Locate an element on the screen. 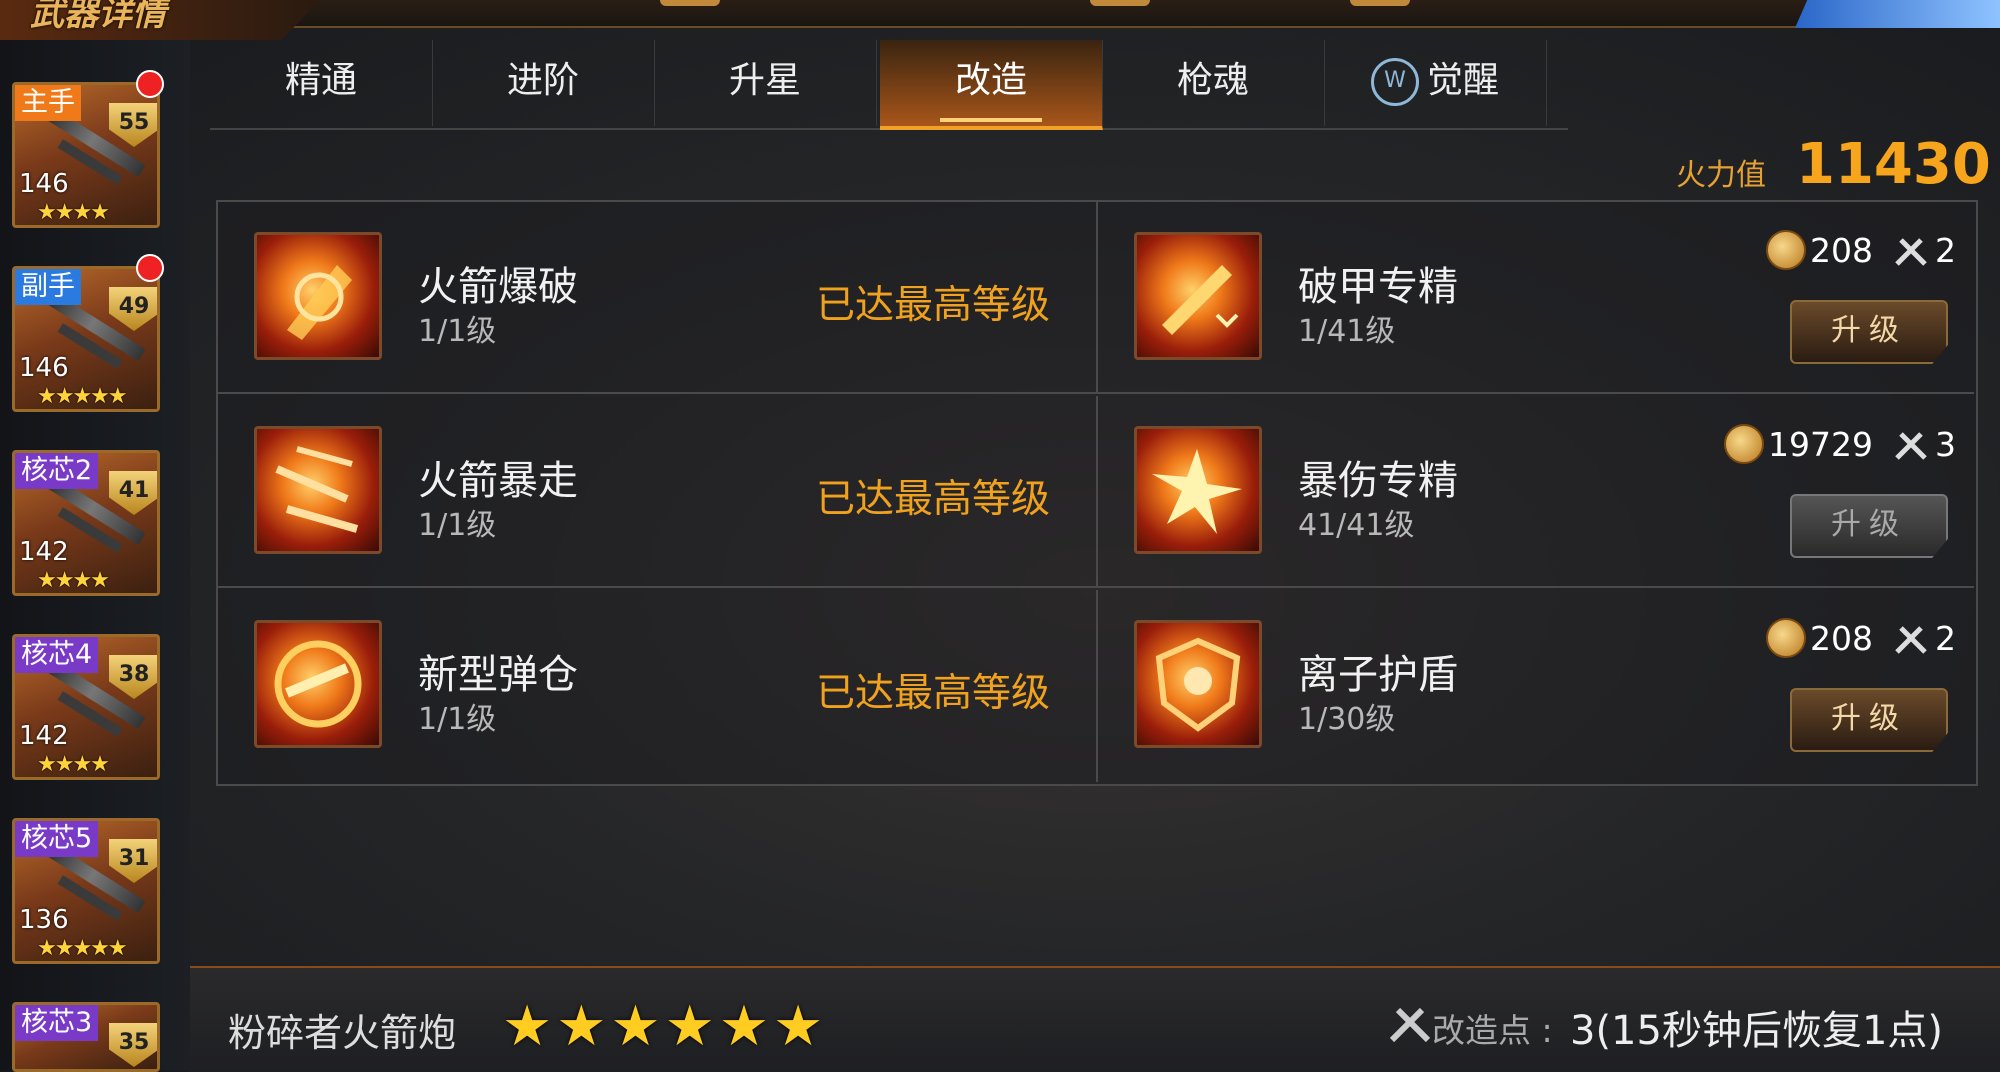 Image resolution: width=2000 pixels, height=1072 pixels. armor-break-icon is located at coordinates (1198, 296).